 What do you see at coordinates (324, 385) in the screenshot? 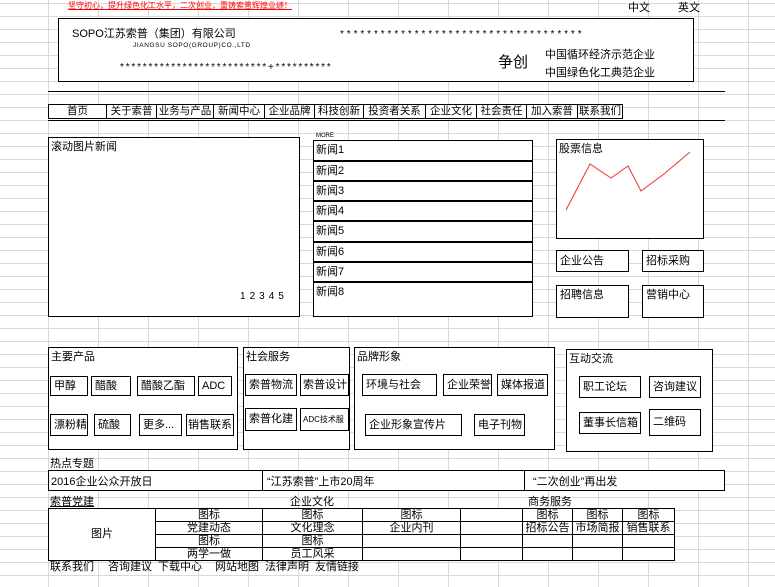
I see `service-design: 索普设计` at bounding box center [324, 385].